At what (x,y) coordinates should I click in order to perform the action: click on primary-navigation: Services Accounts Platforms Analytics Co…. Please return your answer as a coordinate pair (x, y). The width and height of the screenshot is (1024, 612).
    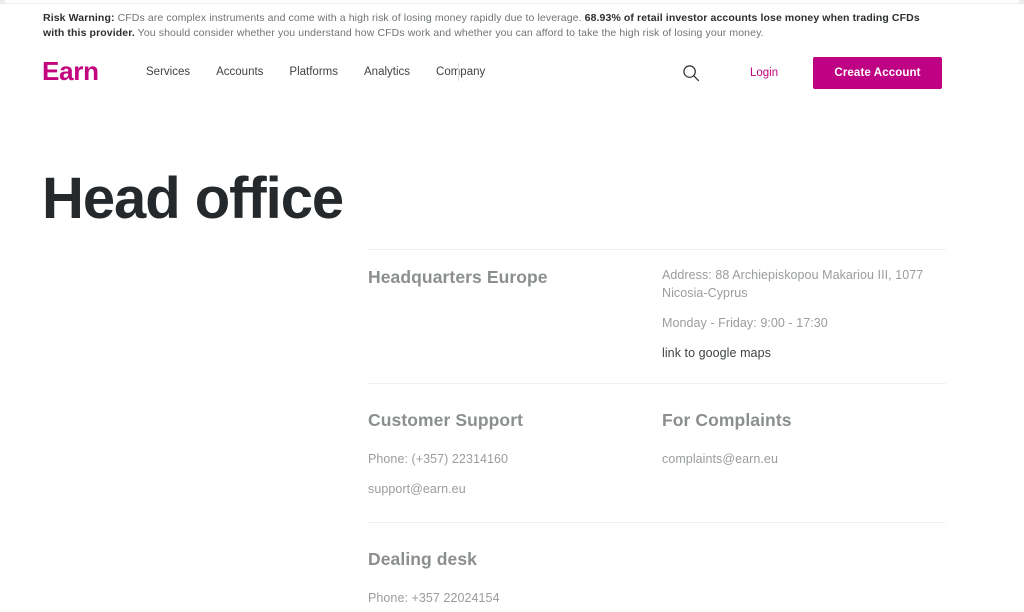
    Looking at the image, I should click on (323, 72).